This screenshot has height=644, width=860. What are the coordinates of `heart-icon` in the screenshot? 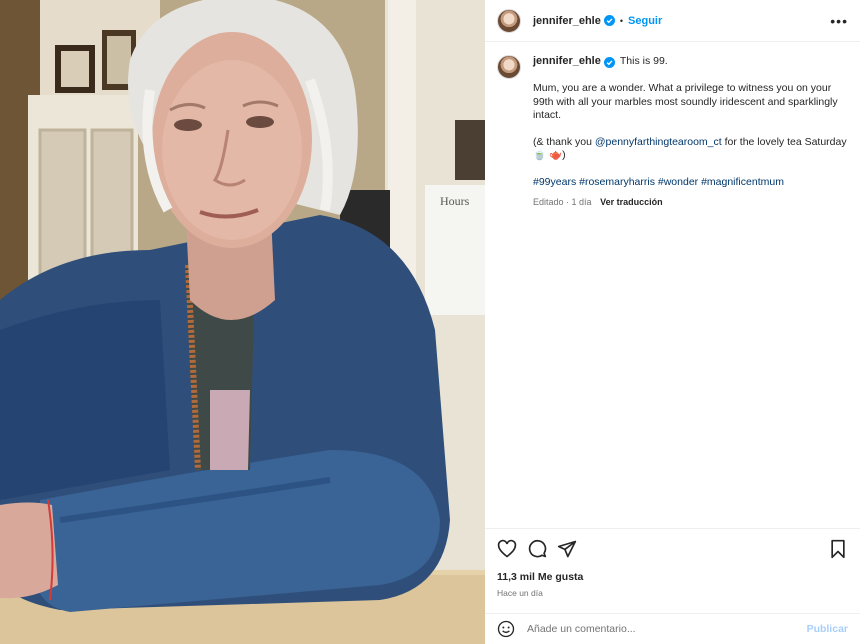 It's located at (507, 549).